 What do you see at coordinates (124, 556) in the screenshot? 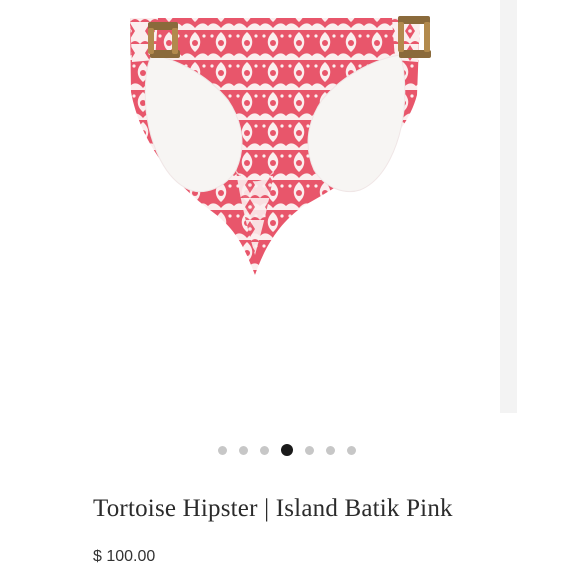
I see `product-price: $ 100.00` at bounding box center [124, 556].